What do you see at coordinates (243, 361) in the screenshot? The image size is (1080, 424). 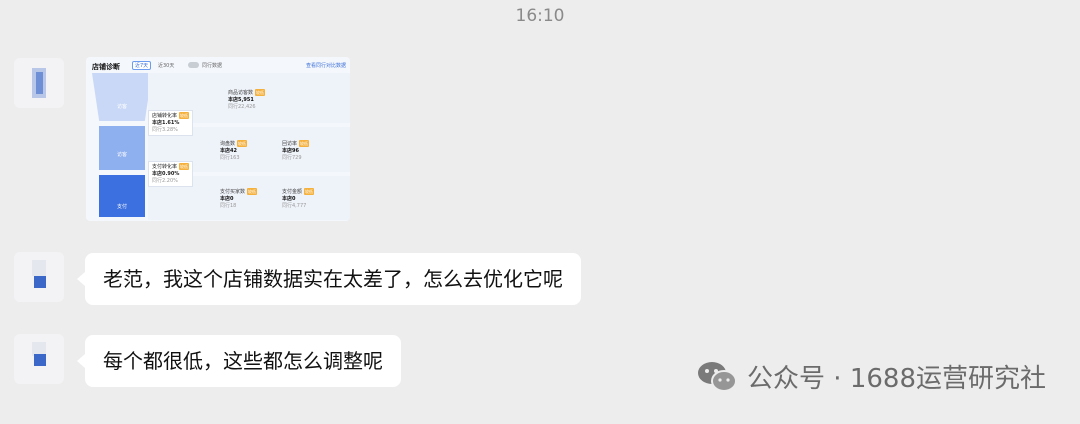 I see `message-text: 每个都很低，这些都怎么调整呢` at bounding box center [243, 361].